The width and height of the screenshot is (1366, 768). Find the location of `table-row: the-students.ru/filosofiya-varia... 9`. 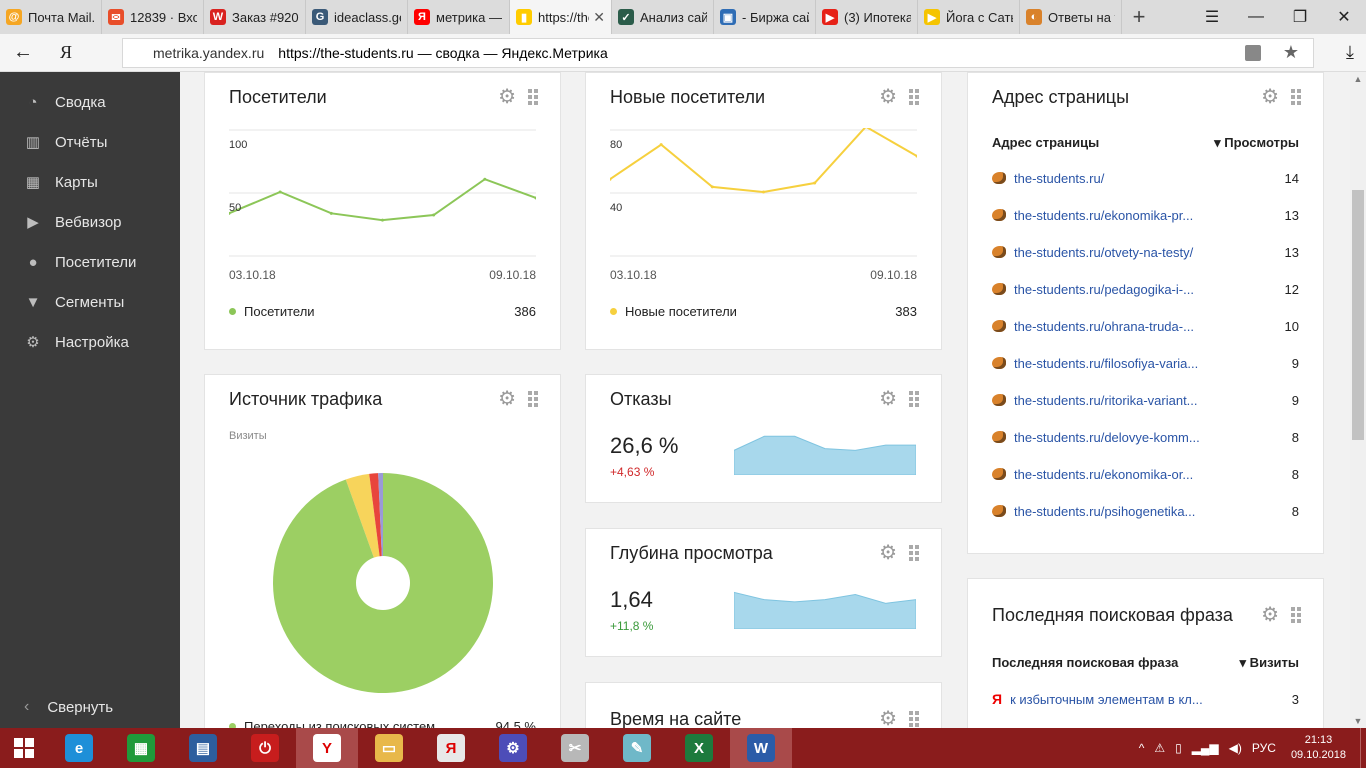

table-row: the-students.ru/filosofiya-varia... 9 is located at coordinates (1145, 363).